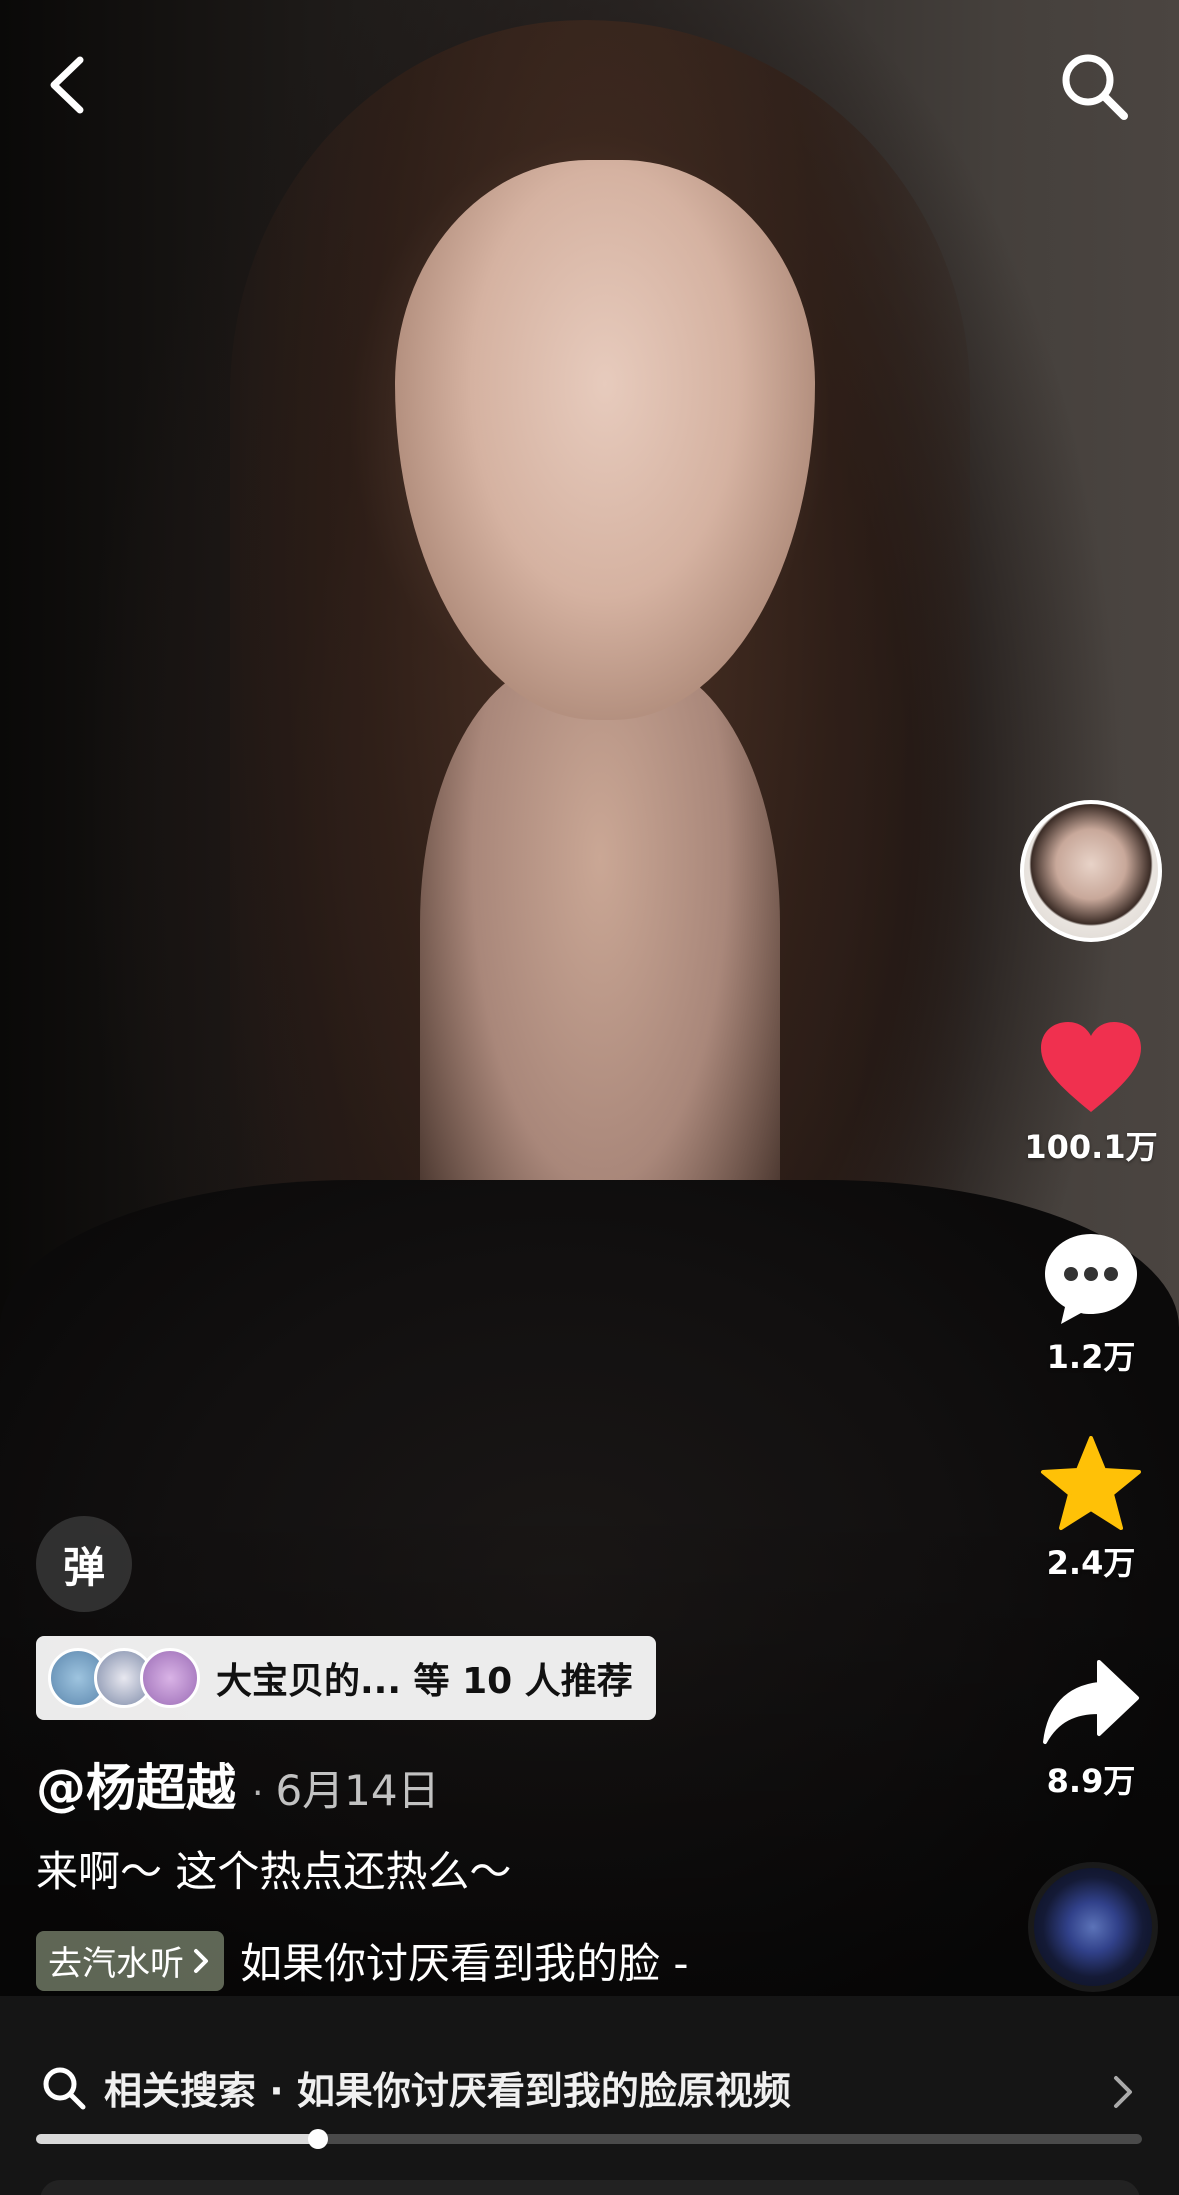  I want to click on song-title: 如果你讨厌看到我的脸 -, so click(464, 1963).